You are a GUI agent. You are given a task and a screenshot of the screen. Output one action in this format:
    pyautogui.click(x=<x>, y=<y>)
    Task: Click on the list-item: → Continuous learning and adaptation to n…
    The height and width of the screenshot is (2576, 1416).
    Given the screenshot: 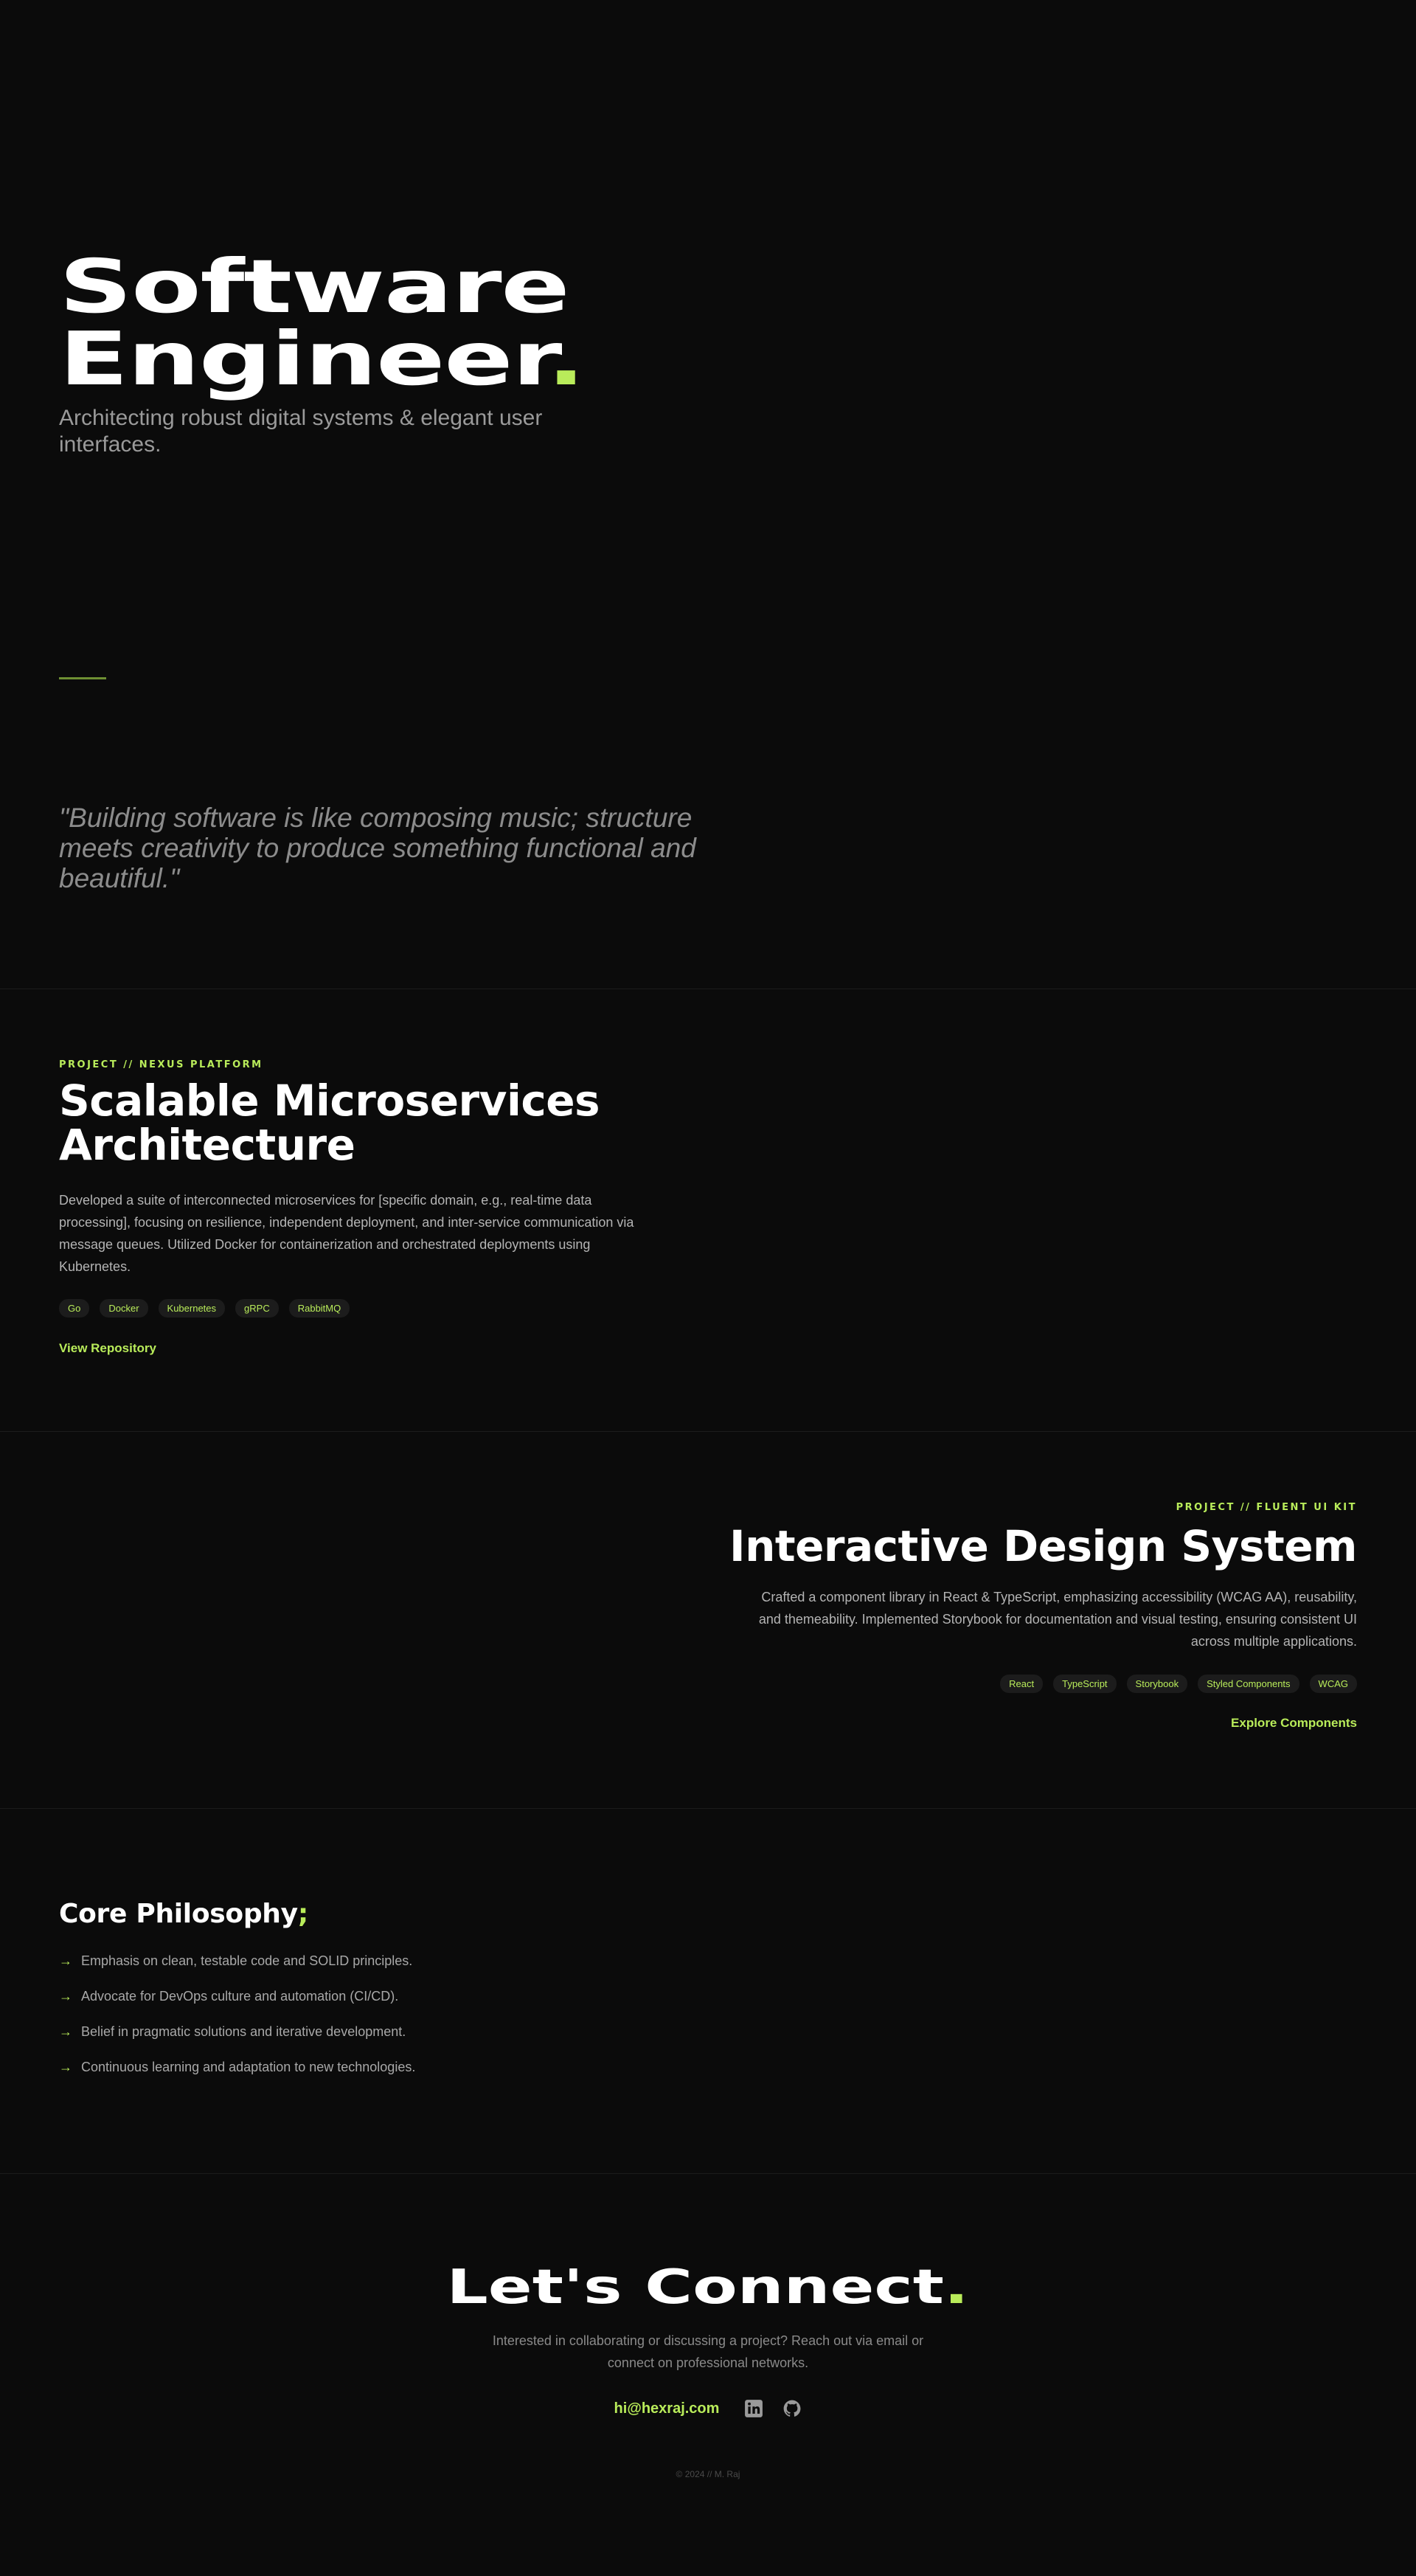 What is the action you would take?
    pyautogui.click(x=391, y=2067)
    